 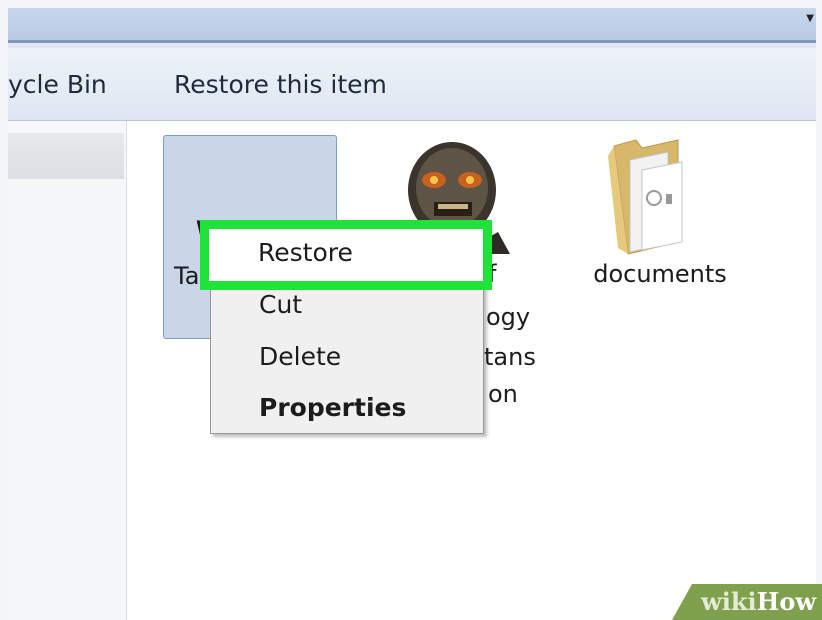 I want to click on zombie-file-label-line3: tans, so click(x=510, y=357).